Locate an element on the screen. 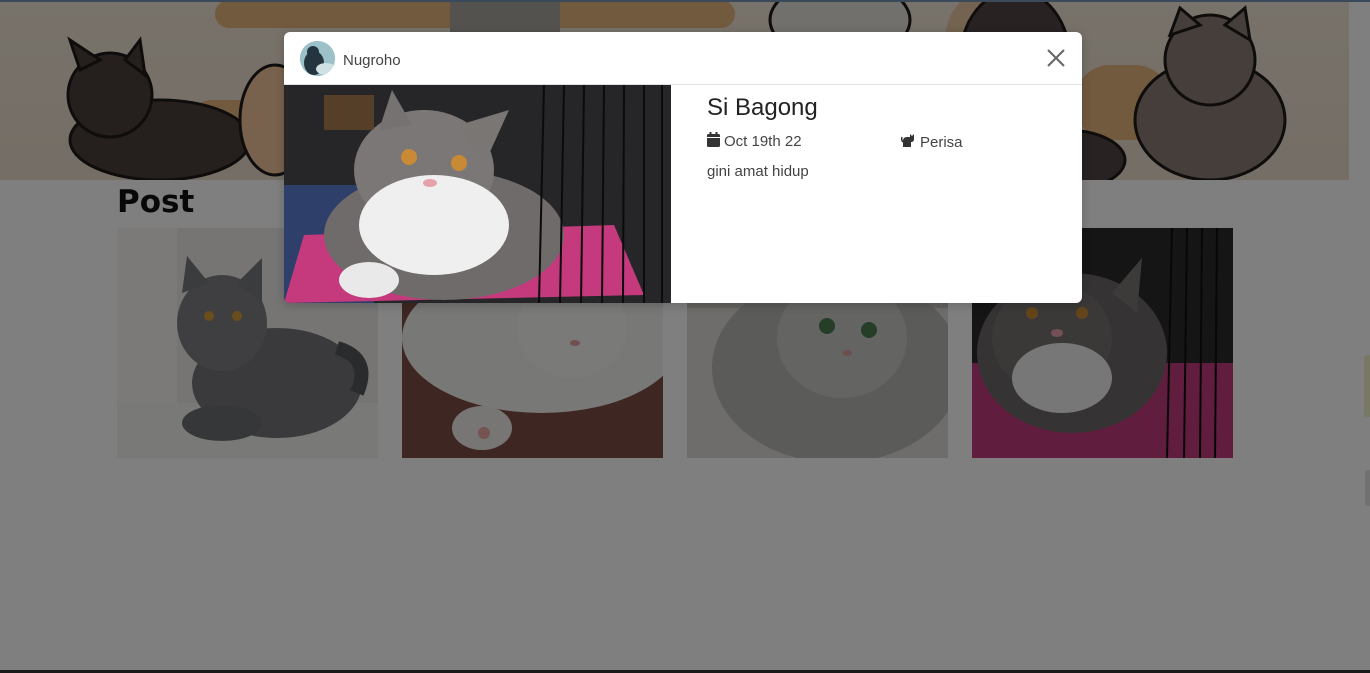  window-top-edge is located at coordinates (685, 1).